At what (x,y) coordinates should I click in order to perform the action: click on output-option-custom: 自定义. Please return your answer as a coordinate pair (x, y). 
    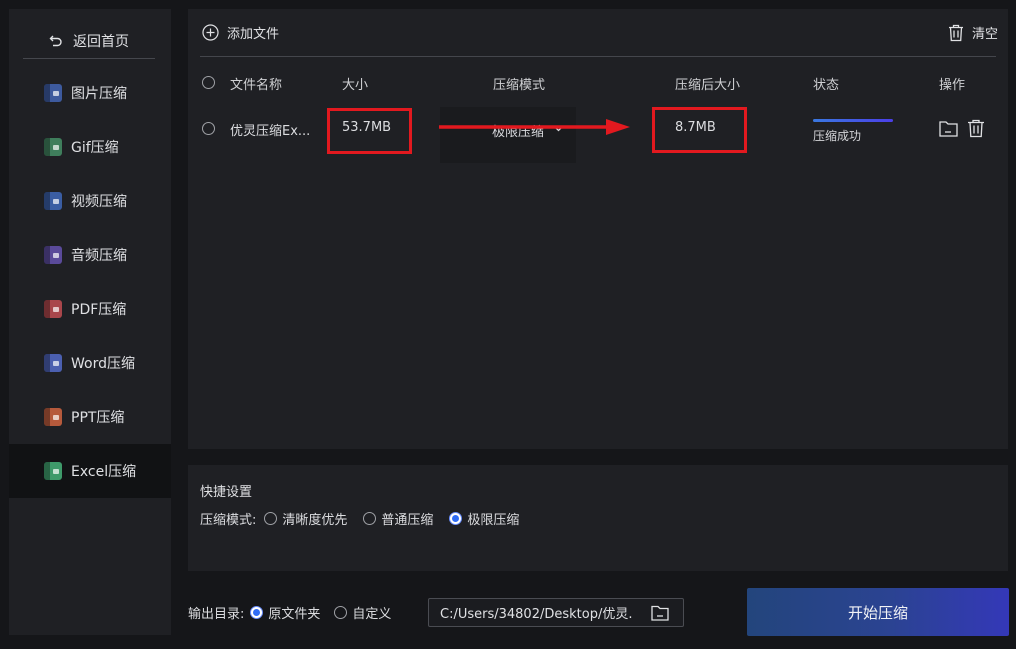
    Looking at the image, I should click on (362, 612).